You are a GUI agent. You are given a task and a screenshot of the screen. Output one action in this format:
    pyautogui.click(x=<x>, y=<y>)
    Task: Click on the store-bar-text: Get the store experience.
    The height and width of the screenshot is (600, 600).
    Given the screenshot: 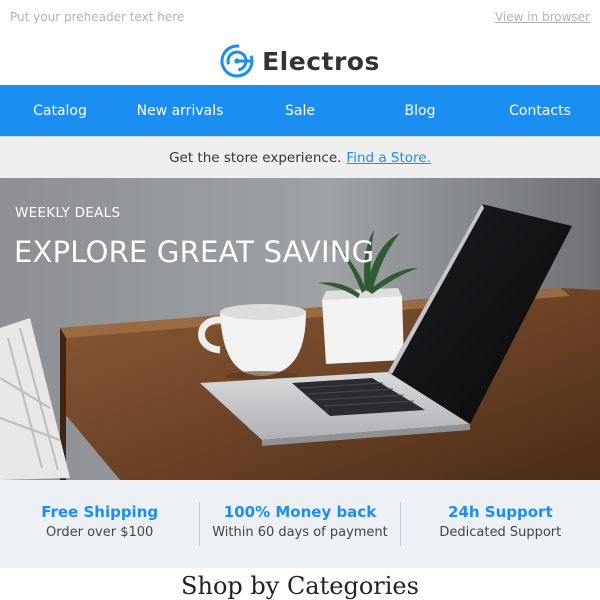 What is the action you would take?
    pyautogui.click(x=255, y=157)
    